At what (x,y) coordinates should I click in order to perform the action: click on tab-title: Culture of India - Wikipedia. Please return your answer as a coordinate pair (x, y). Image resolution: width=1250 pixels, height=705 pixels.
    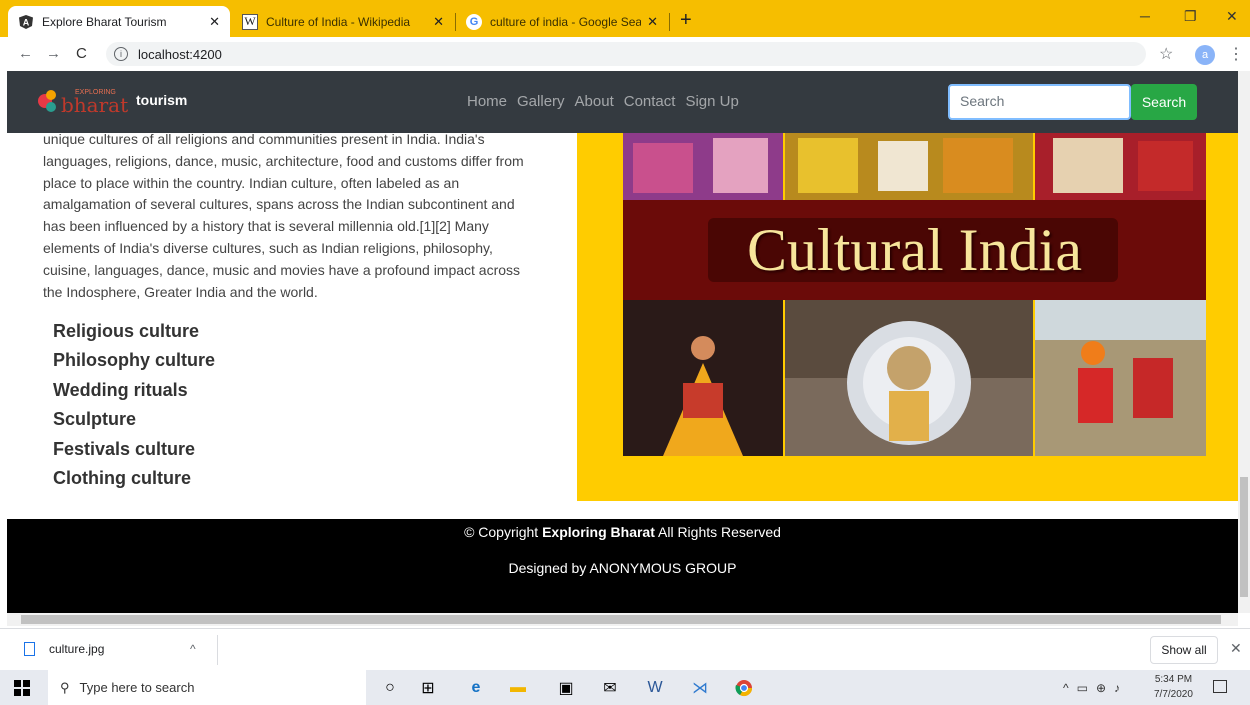
    Looking at the image, I should click on (338, 21).